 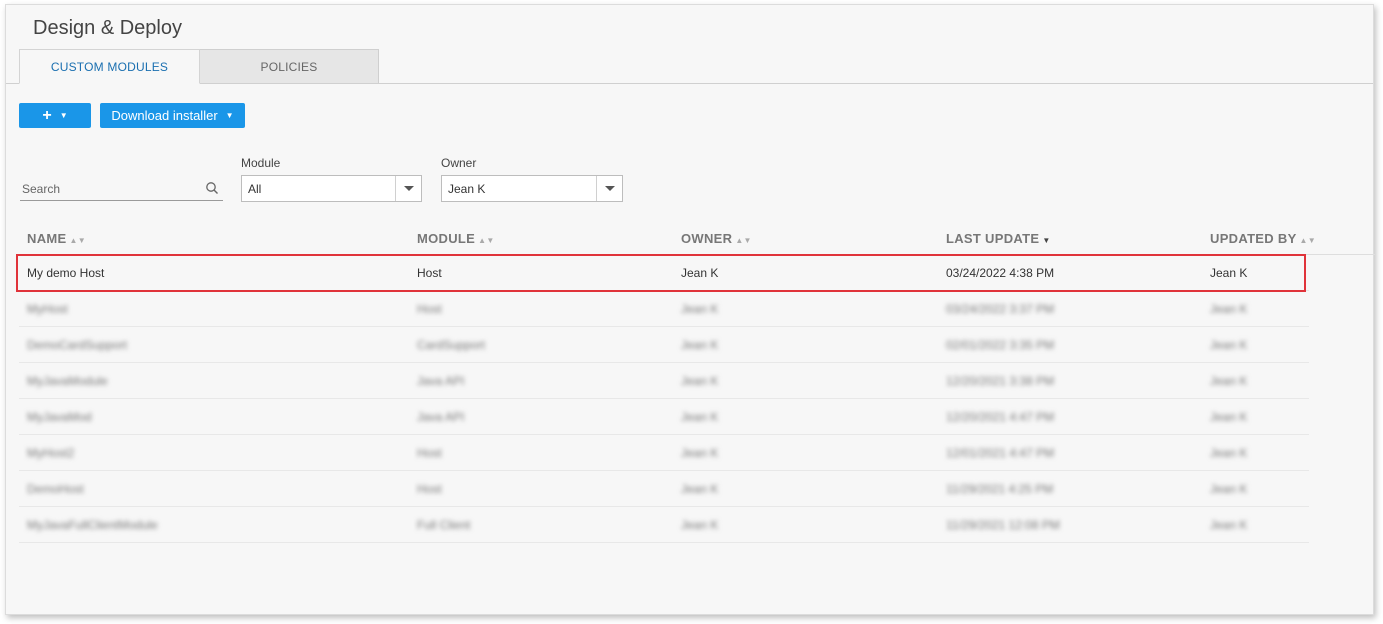 What do you see at coordinates (55, 115) in the screenshot?
I see `add-button: + ▼` at bounding box center [55, 115].